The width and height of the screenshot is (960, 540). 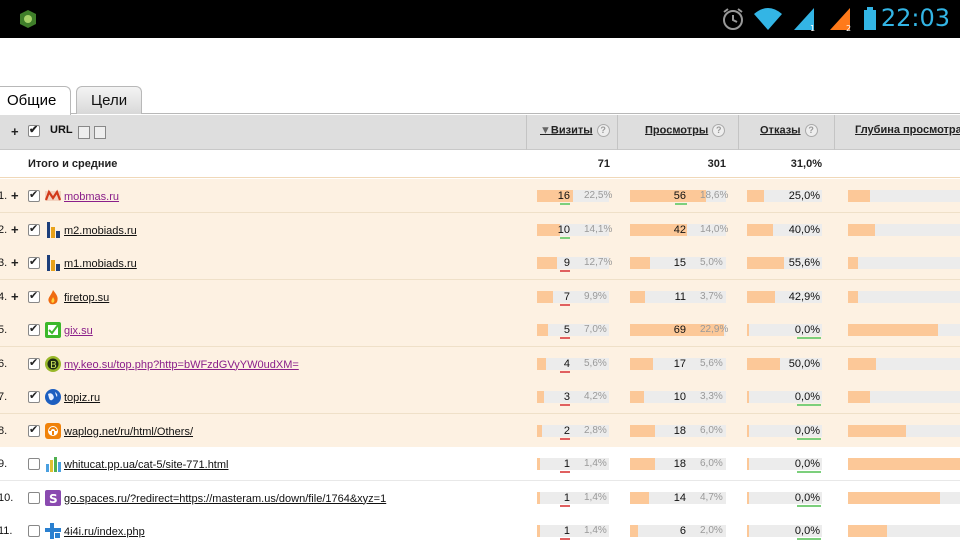 I want to click on site-link: waplog.net/ru/html/Others/, so click(x=128, y=432).